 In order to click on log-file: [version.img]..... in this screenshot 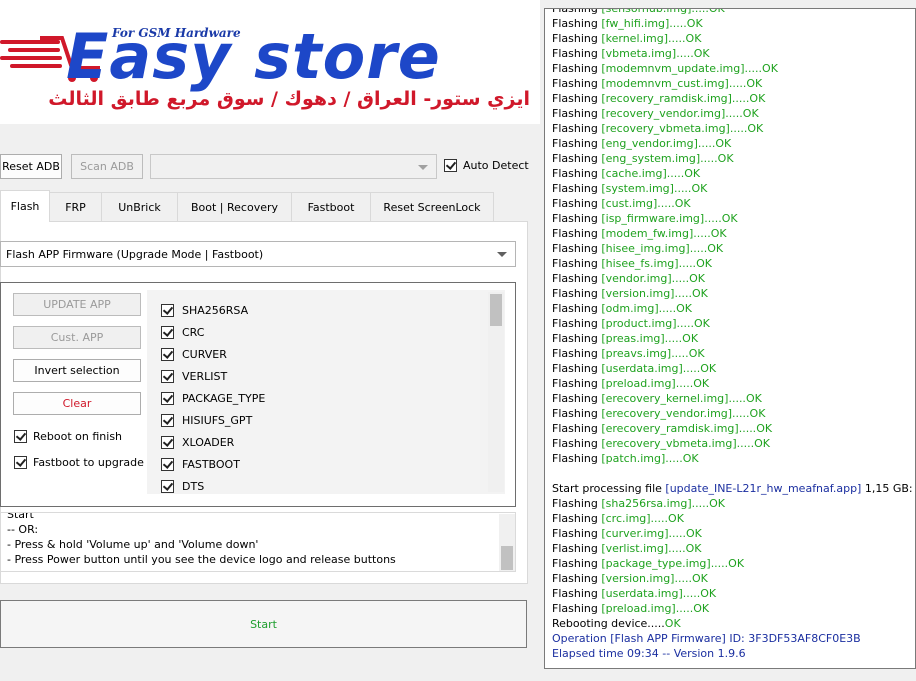, I will do `click(646, 578)`.